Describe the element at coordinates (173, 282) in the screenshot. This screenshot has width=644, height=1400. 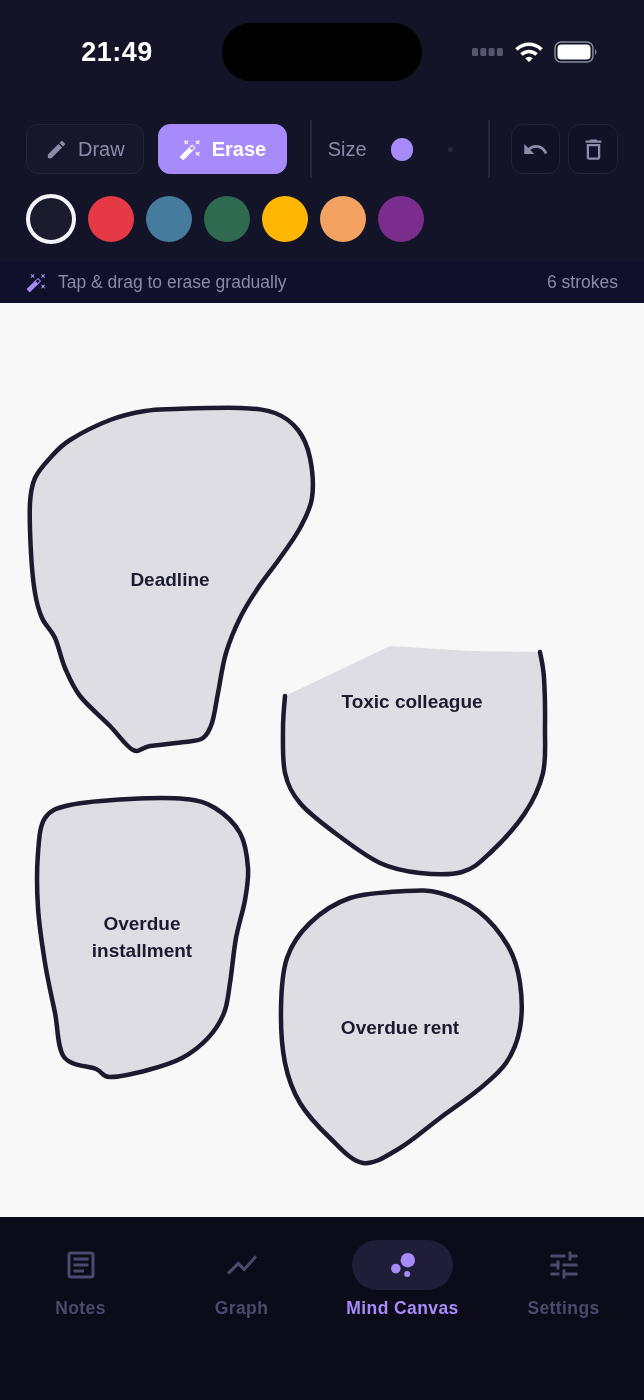
I see `hint-text: Tap & drag to erase gradually` at that location.